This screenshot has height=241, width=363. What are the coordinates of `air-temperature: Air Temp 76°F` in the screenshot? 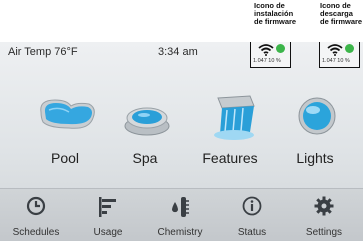 It's located at (43, 52).